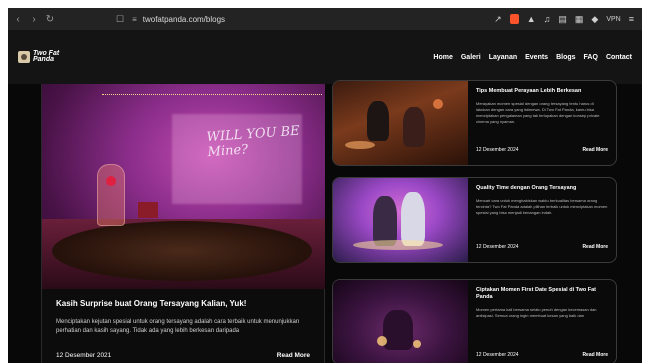 Image resolution: width=652 pixels, height=363 pixels. What do you see at coordinates (613, 19) in the screenshot?
I see `vpn-button: VPN` at bounding box center [613, 19].